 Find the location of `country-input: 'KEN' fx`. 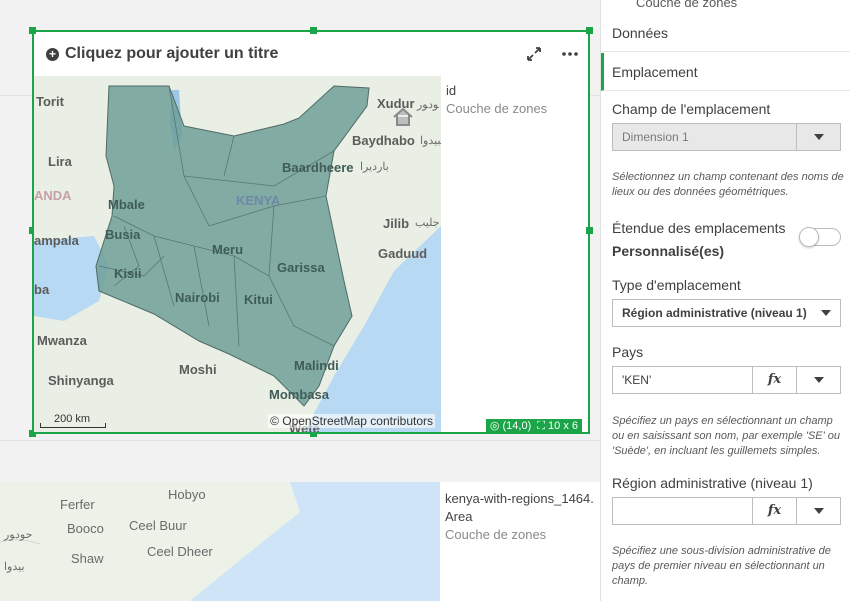

country-input: 'KEN' fx is located at coordinates (726, 380).